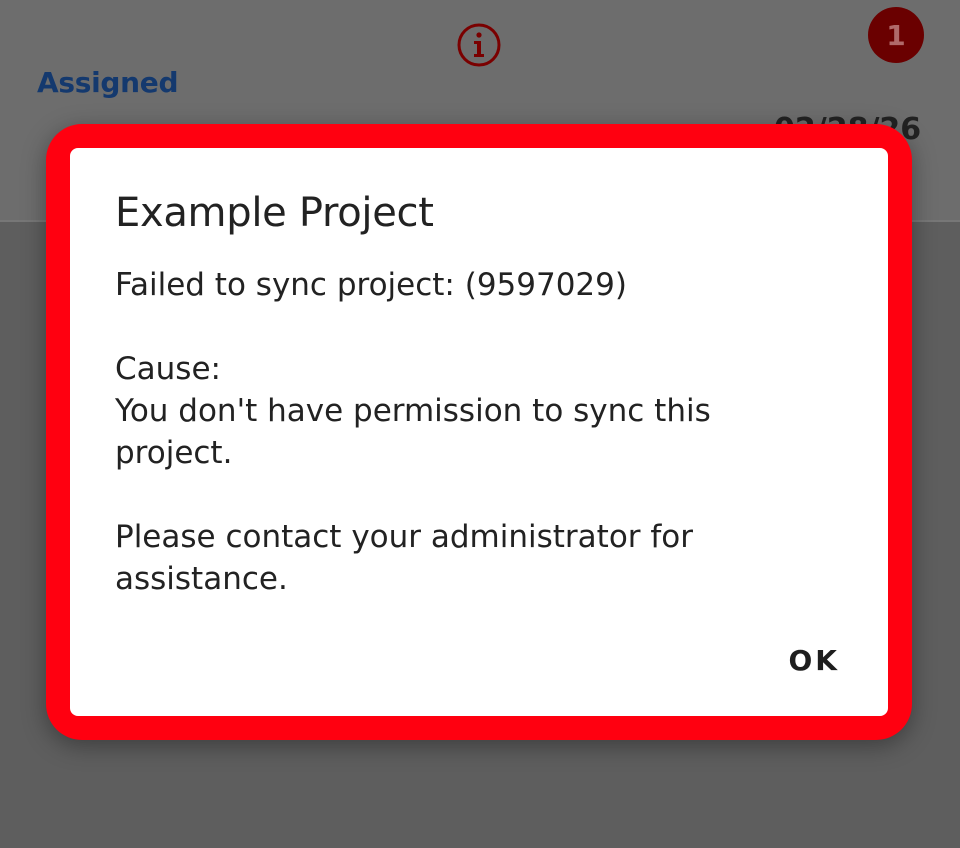  Describe the element at coordinates (168, 369) in the screenshot. I see `cause-label: Cause:` at that location.